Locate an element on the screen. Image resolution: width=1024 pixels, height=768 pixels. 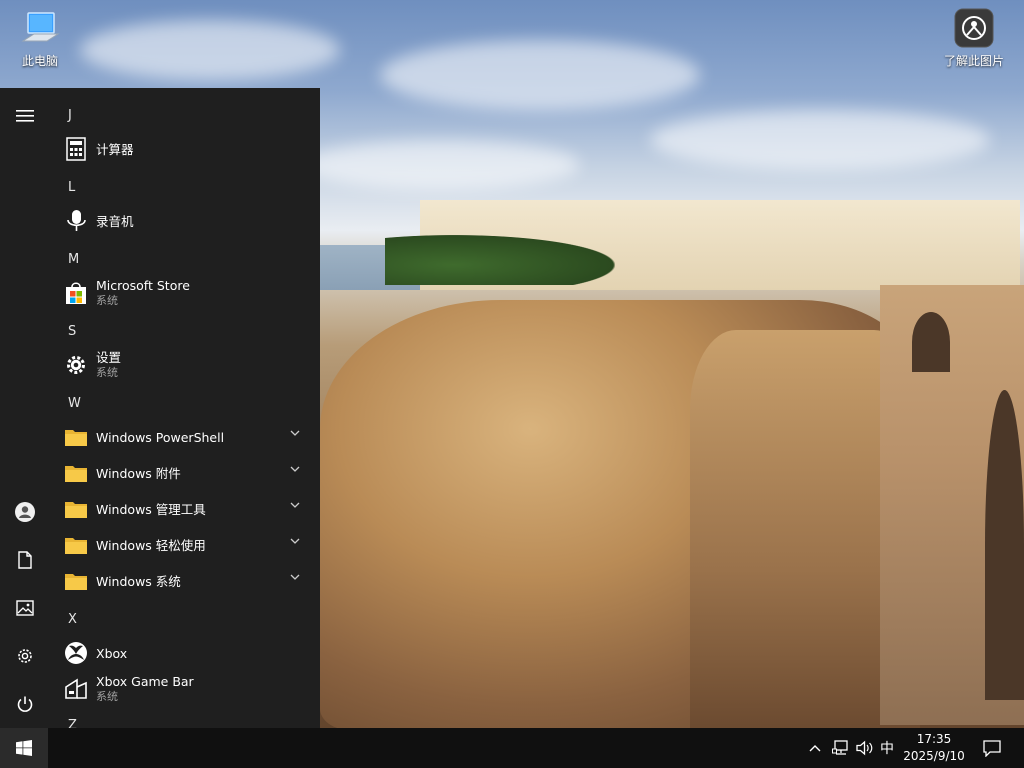
letter-header-z: Z is located at coordinates (72, 723).